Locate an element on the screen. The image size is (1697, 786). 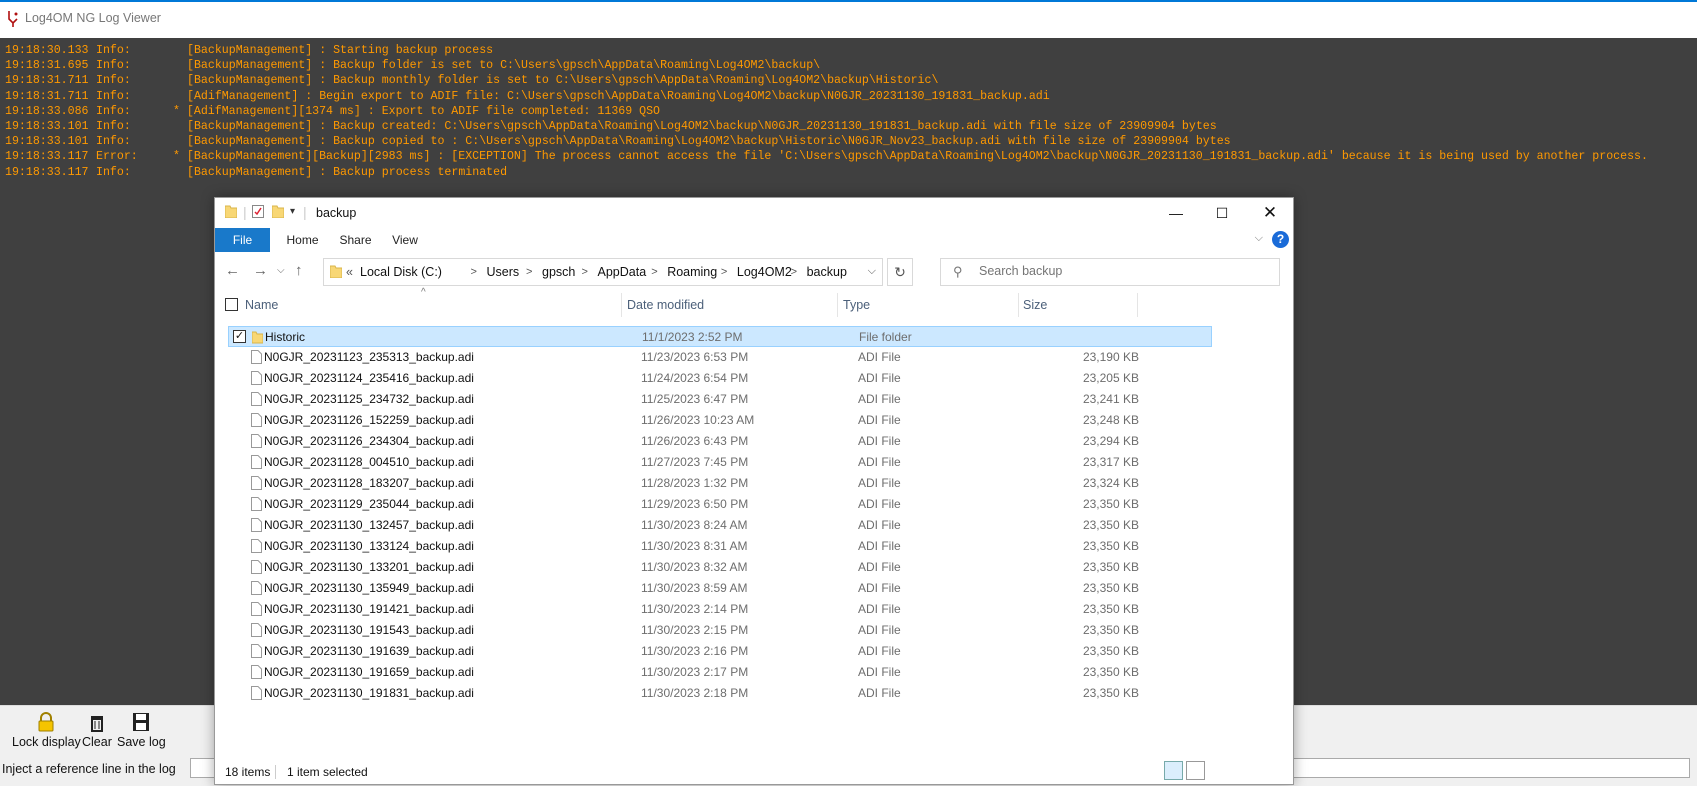
back-arrow-icon: ← is located at coordinates (232, 270).